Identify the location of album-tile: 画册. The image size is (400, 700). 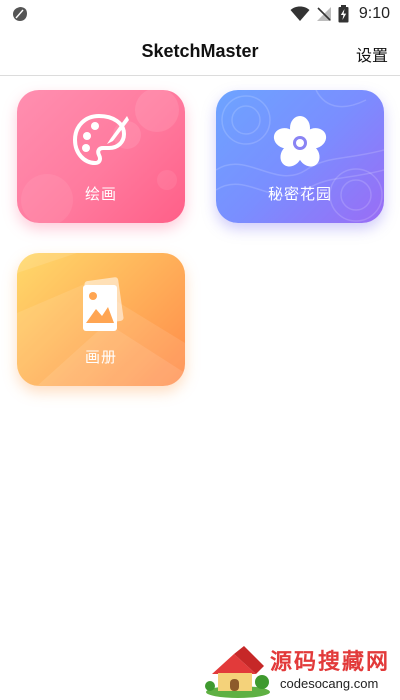
(101, 319).